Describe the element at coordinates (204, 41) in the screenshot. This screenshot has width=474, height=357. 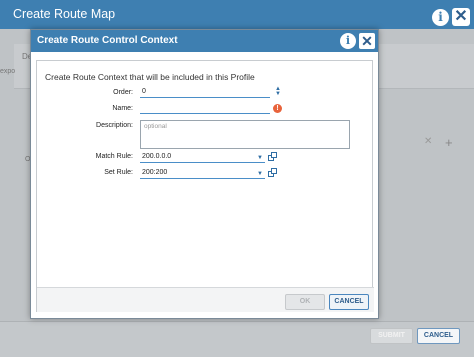
I see `modal-header: Create Route Control Context i ✕` at that location.